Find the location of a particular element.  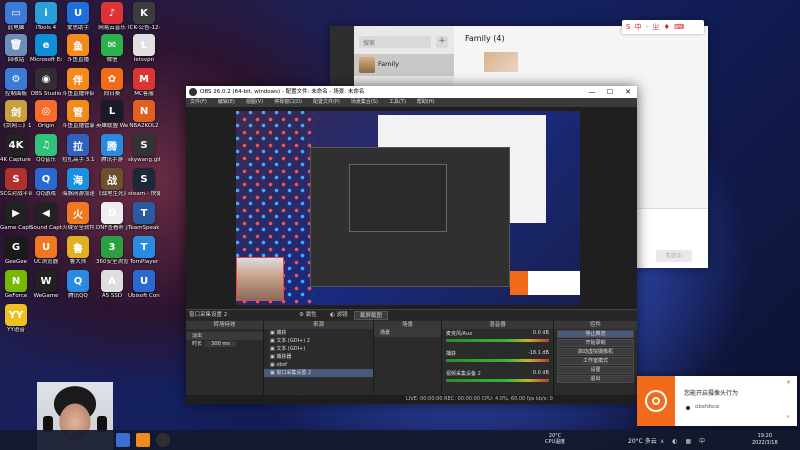

desktop-icon: eMicrosoft Edge is located at coordinates (46, 49).